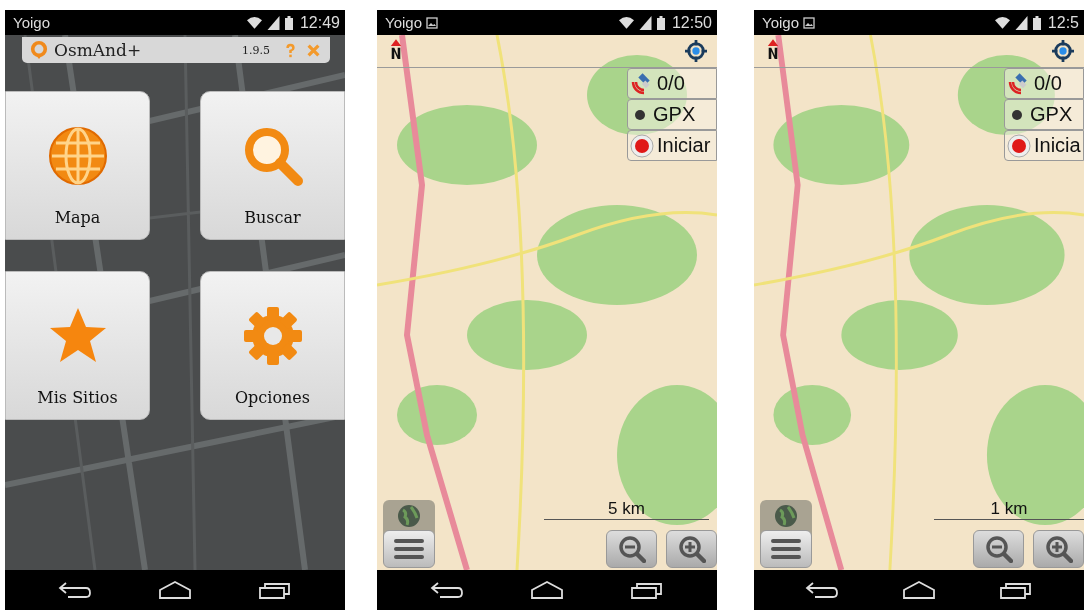  Describe the element at coordinates (256, 50) in the screenshot. I see `version-label: 1.9.5` at that location.